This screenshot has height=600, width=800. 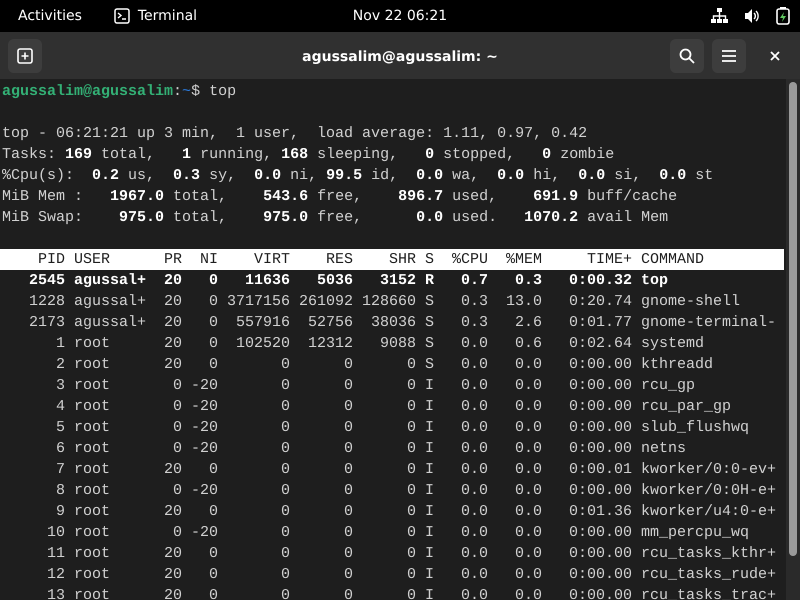 What do you see at coordinates (708, 554) in the screenshot?
I see `table-cell-text: rcu_tasks_kthr+` at bounding box center [708, 554].